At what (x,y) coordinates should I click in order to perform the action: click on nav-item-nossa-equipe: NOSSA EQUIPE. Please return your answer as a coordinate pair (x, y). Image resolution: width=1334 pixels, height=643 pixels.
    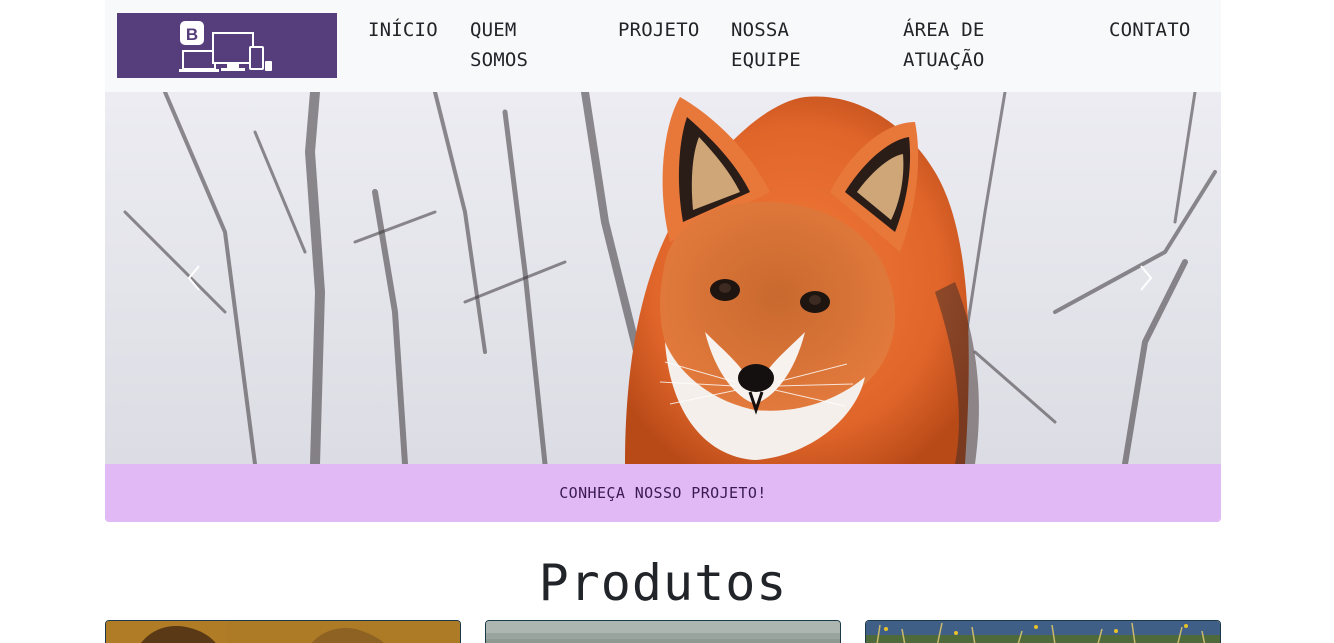
    Looking at the image, I should click on (776, 45).